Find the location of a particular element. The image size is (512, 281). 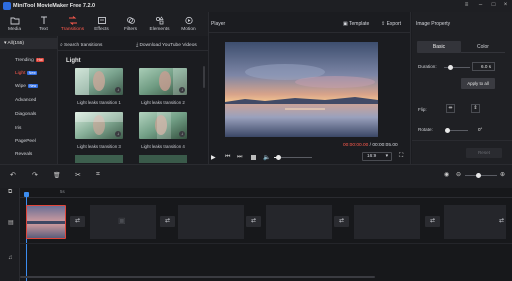

sidebar-item-light: Light New is located at coordinates (29, 73).